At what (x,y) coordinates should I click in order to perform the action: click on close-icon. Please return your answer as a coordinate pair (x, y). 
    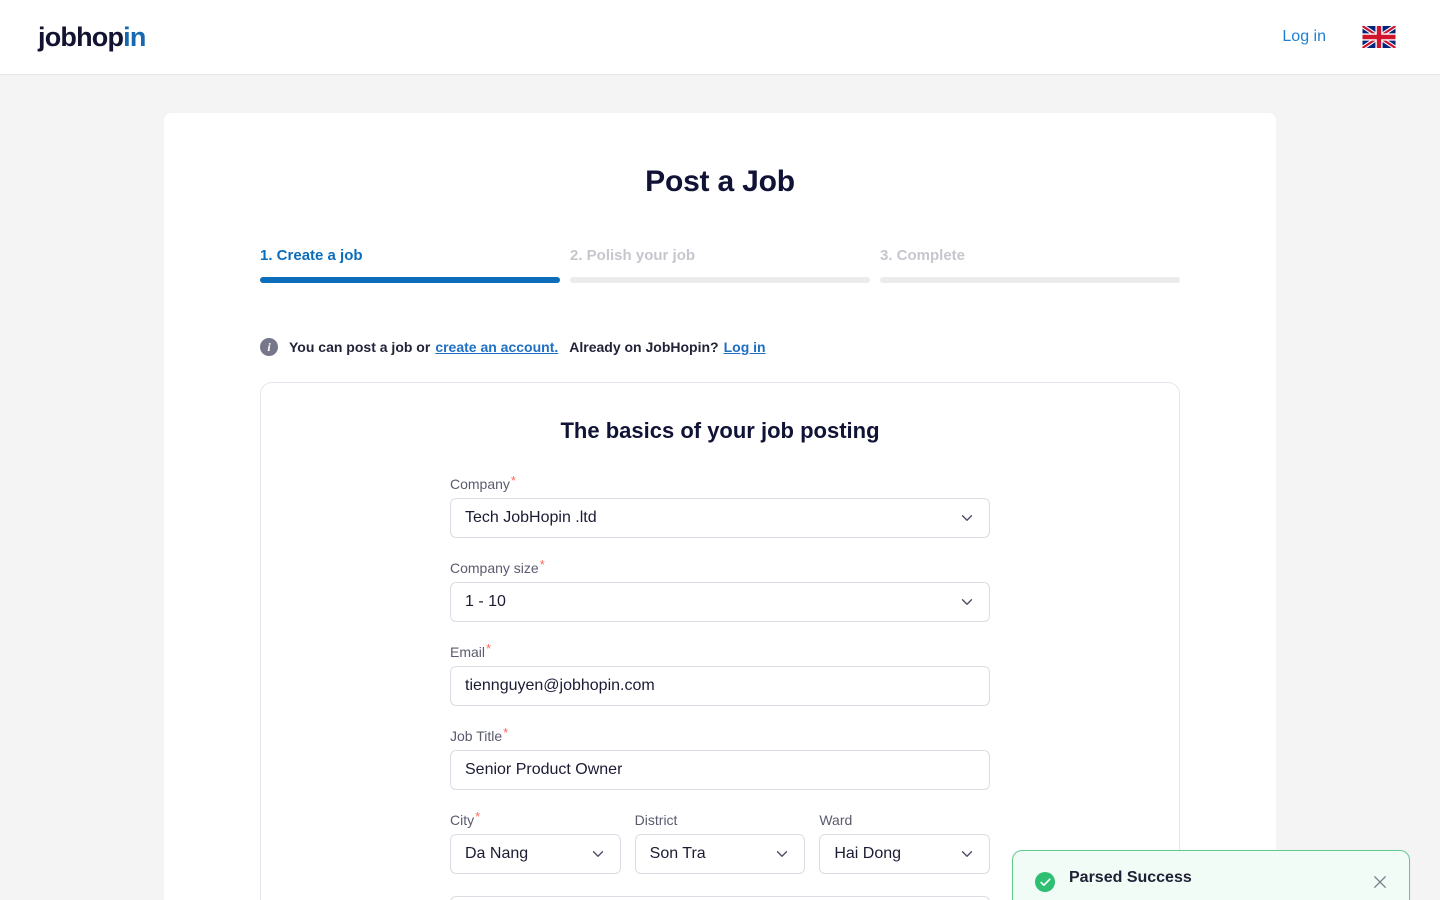
    Looking at the image, I should click on (1380, 882).